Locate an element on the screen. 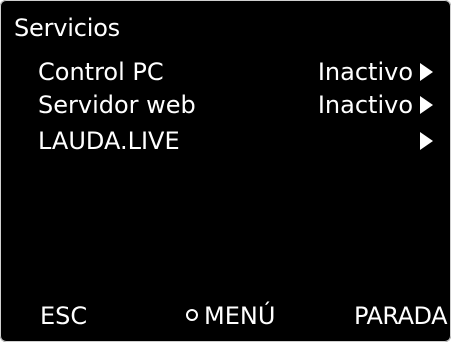  softkey-bar: ESC MENÚ PARADA is located at coordinates (225, 317).